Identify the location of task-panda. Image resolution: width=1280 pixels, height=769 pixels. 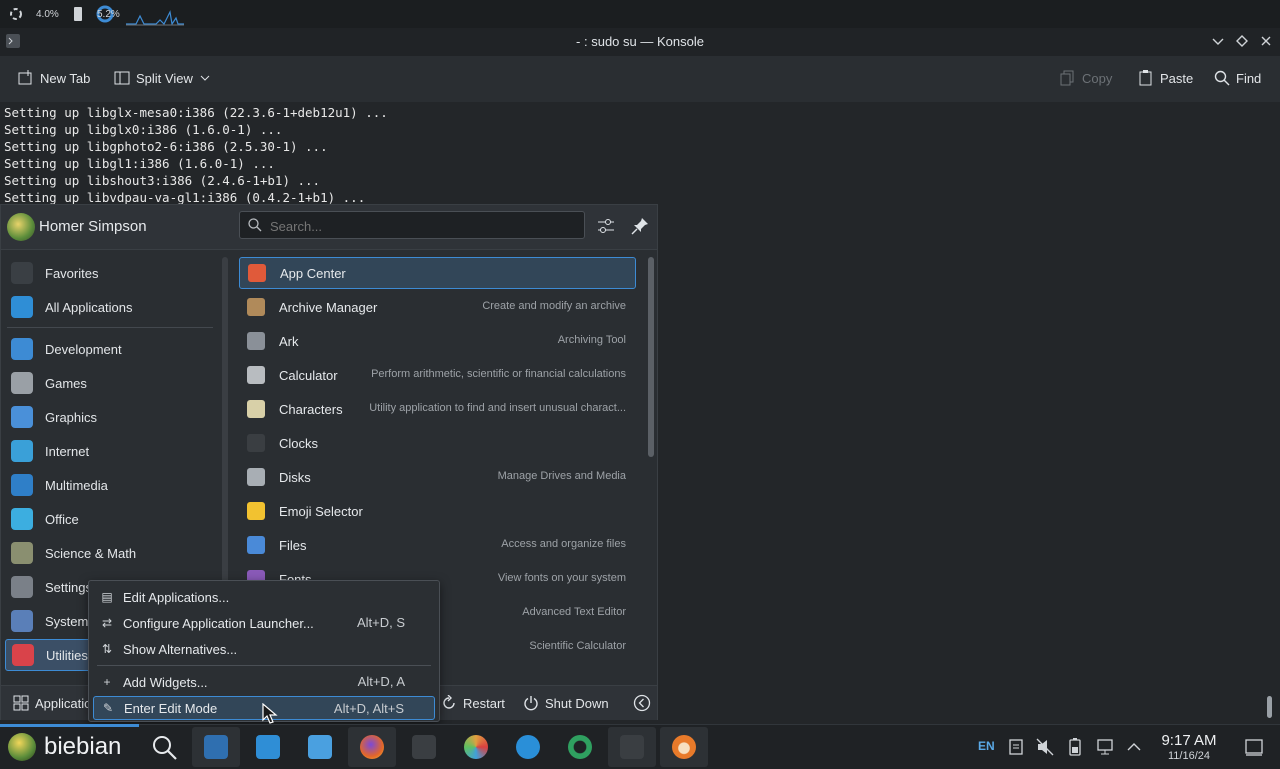
(684, 747).